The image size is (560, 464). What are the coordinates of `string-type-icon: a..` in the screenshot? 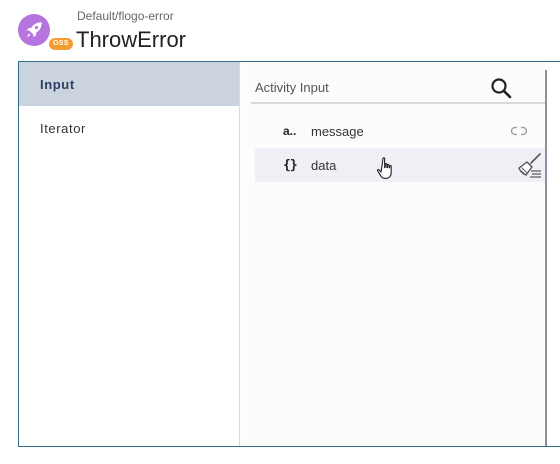 It's located at (290, 131).